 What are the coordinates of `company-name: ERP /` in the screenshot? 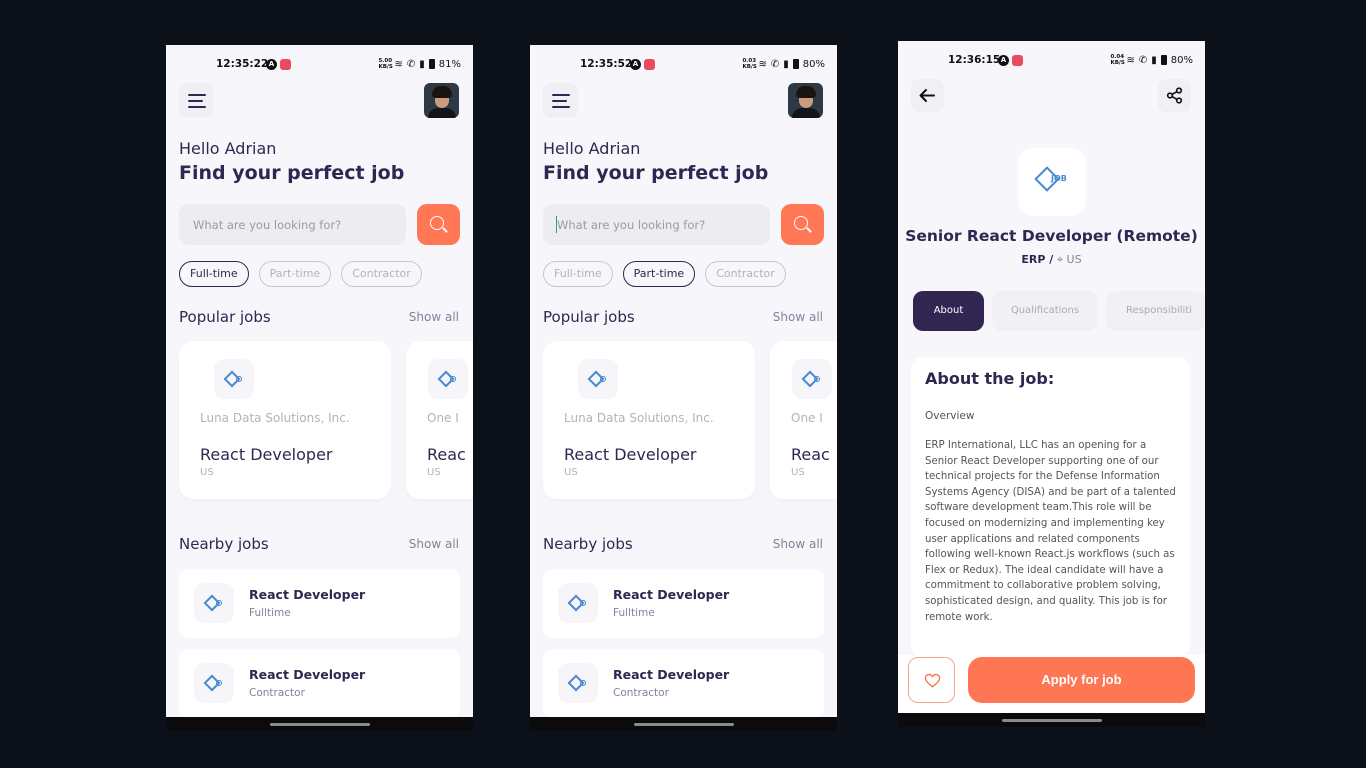 It's located at (1037, 259).